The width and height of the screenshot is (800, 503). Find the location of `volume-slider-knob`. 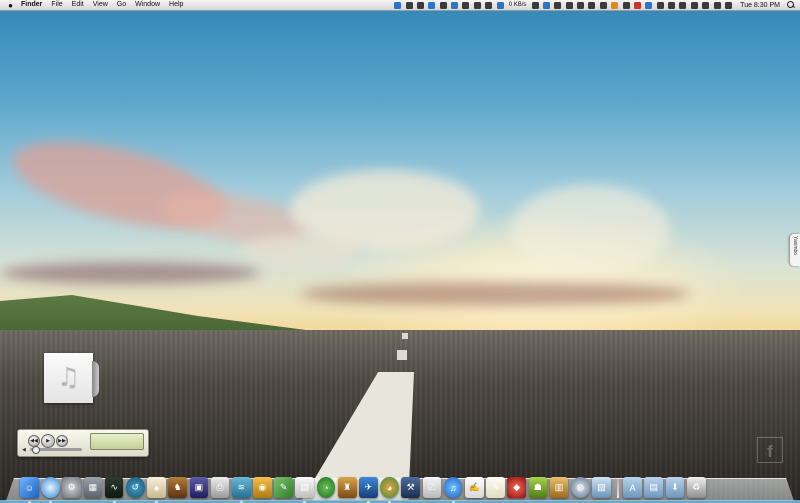

volume-slider-knob is located at coordinates (36, 450).